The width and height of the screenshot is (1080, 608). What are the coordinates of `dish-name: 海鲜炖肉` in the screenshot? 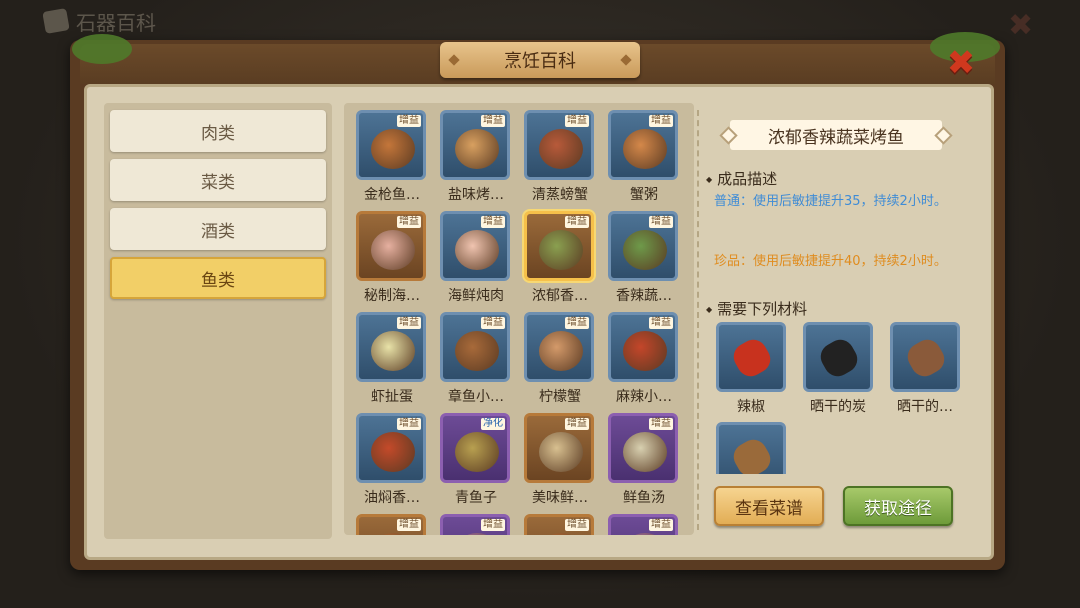 It's located at (476, 296).